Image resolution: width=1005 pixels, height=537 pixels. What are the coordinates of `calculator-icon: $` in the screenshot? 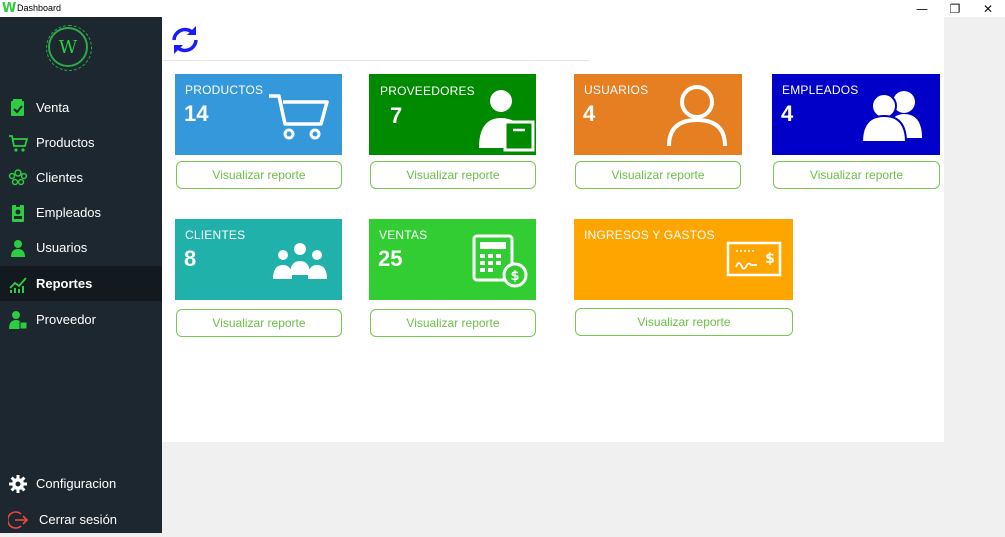 It's located at (500, 261).